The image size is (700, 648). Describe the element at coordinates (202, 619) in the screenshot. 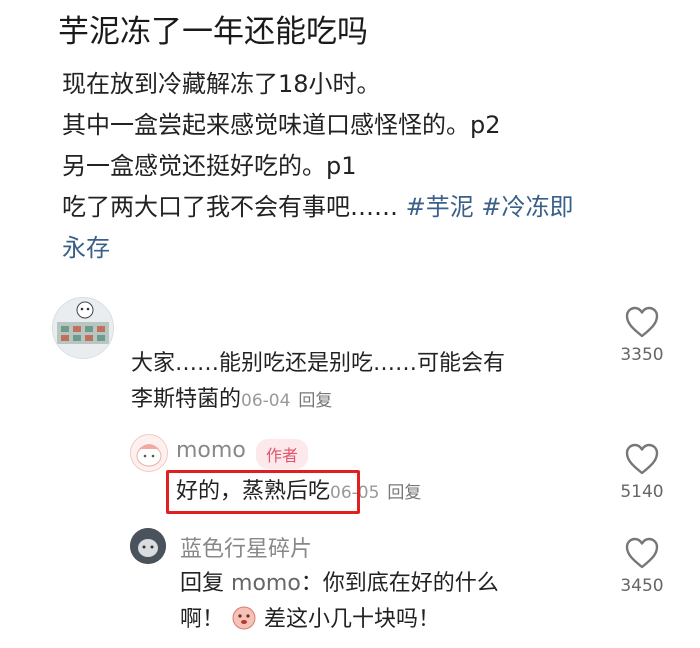

I see `comment-3-line-2a: 啊！` at that location.